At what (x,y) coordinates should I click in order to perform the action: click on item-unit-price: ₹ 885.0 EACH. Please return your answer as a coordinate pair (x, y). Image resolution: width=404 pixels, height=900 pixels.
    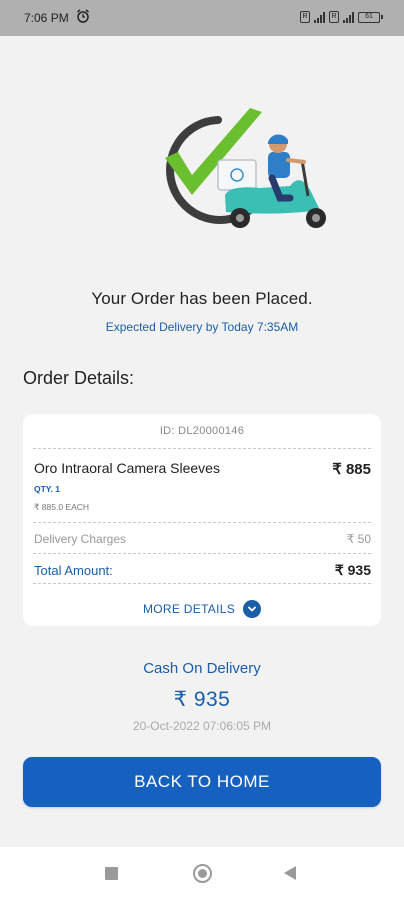
    Looking at the image, I should click on (62, 507).